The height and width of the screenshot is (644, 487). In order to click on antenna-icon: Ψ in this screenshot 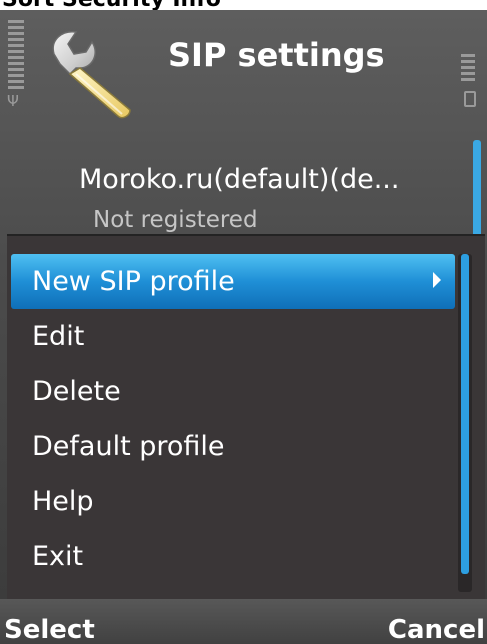, I will do `click(13, 101)`.